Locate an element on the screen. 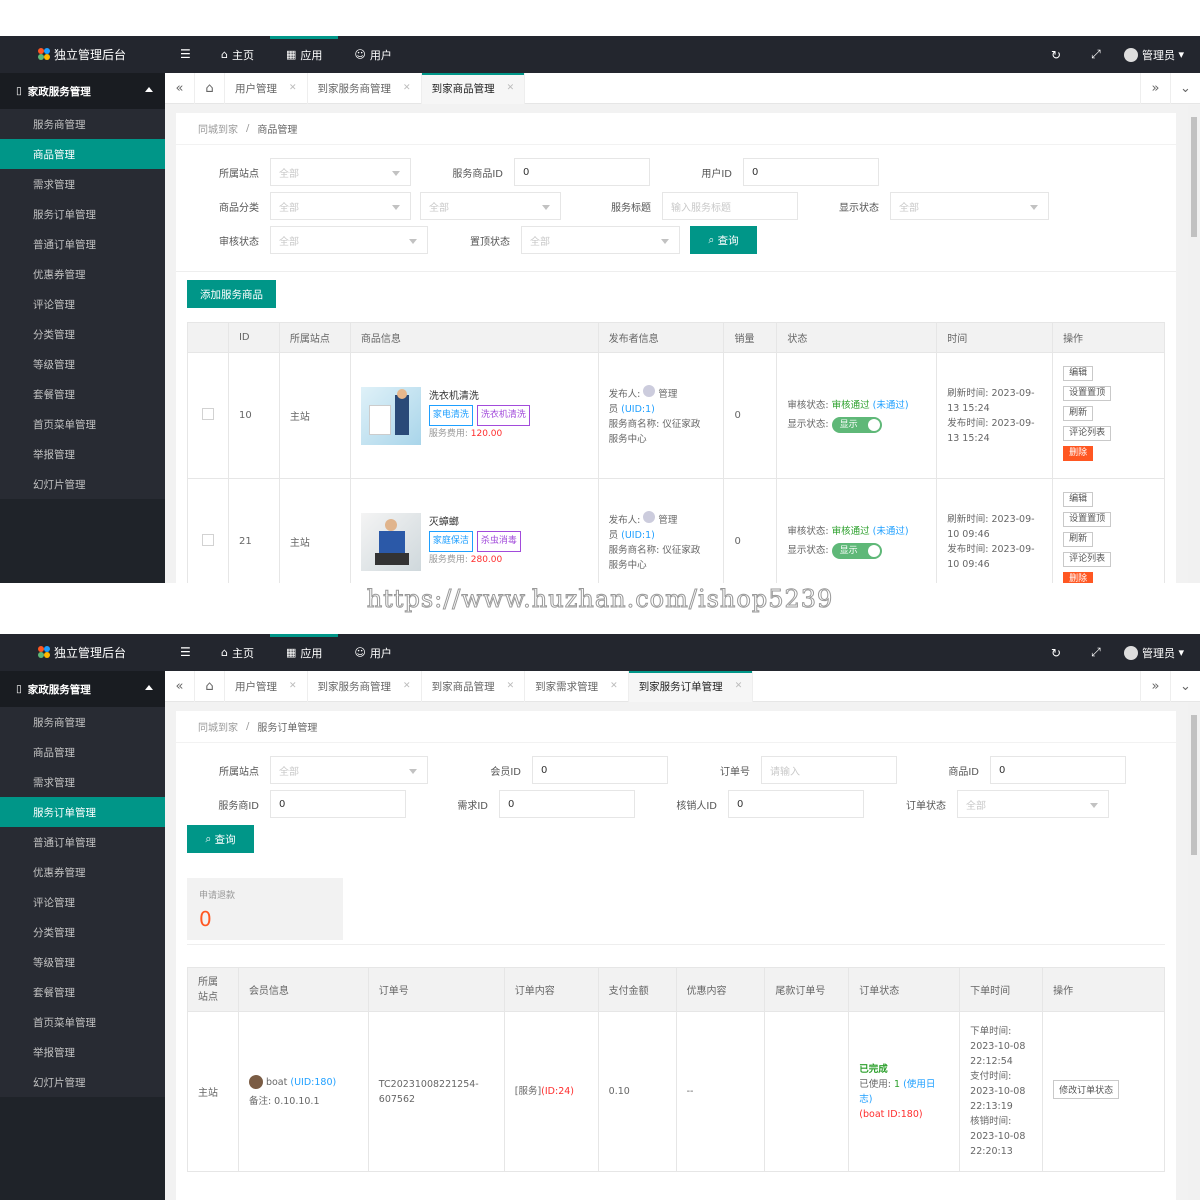 Image resolution: width=1200 pixels, height=1200 pixels. provider-id-input: 0 is located at coordinates (338, 804).